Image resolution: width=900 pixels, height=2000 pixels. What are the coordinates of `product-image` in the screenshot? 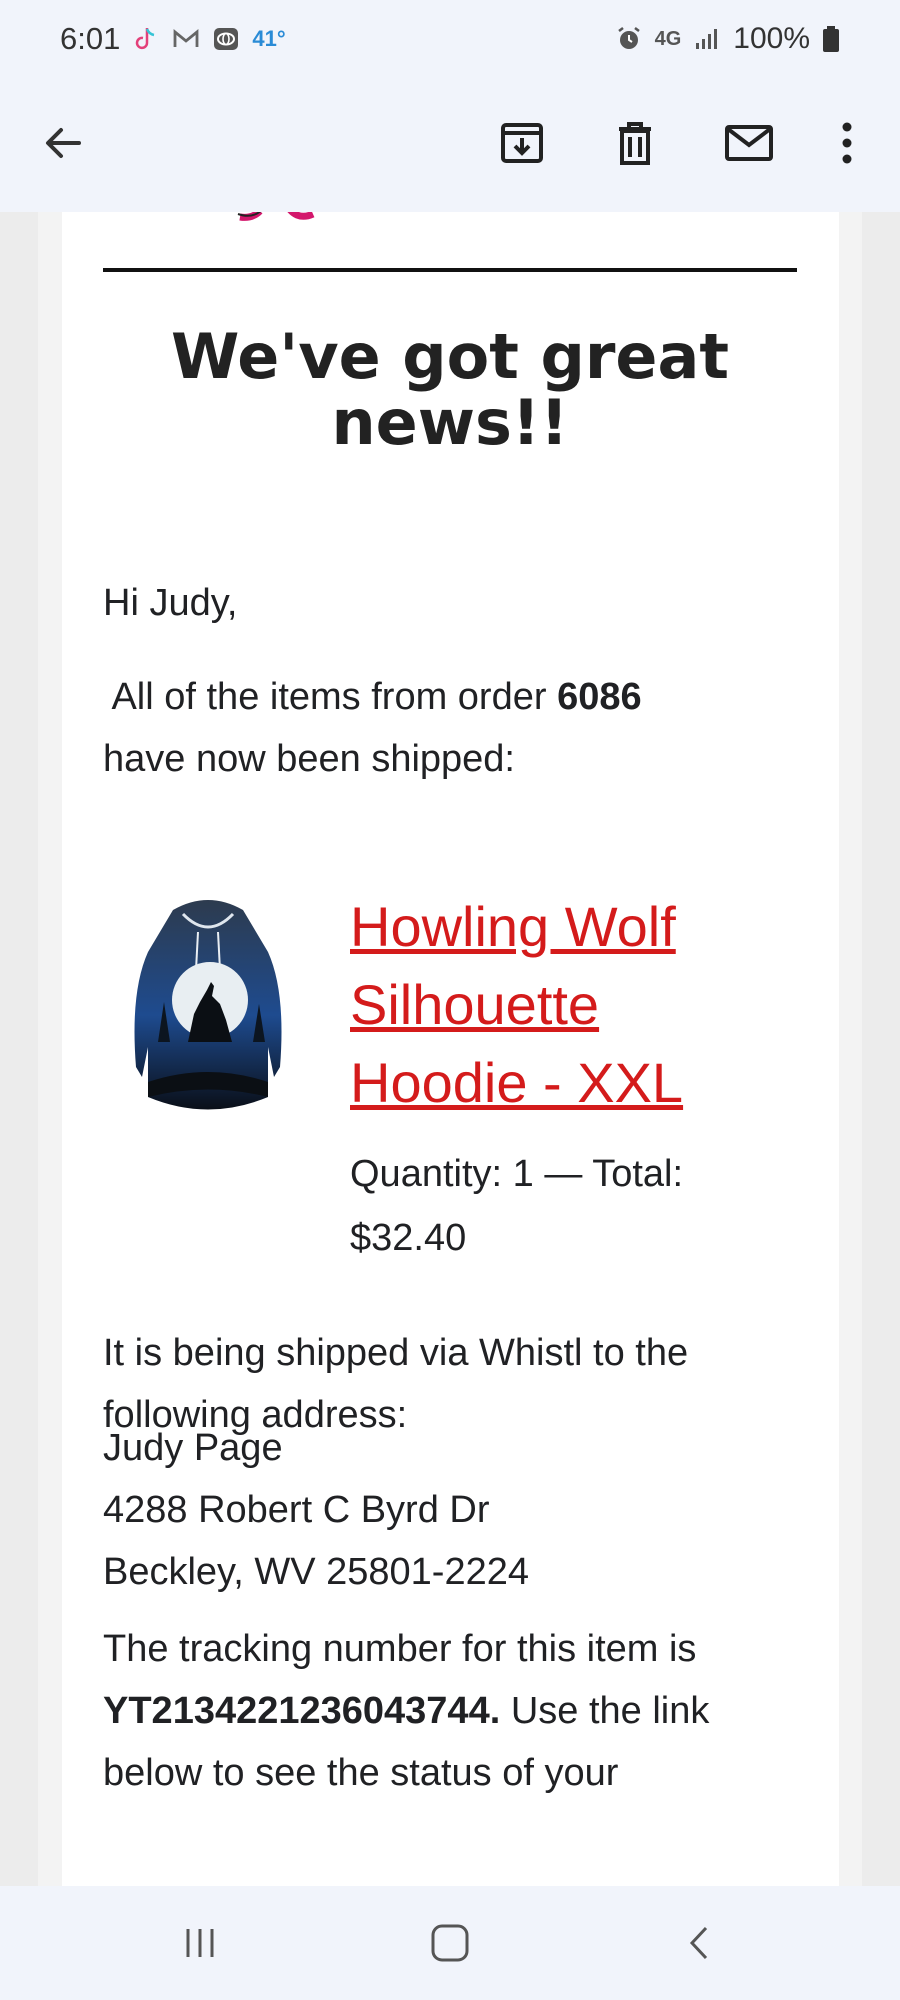 It's located at (208, 1012).